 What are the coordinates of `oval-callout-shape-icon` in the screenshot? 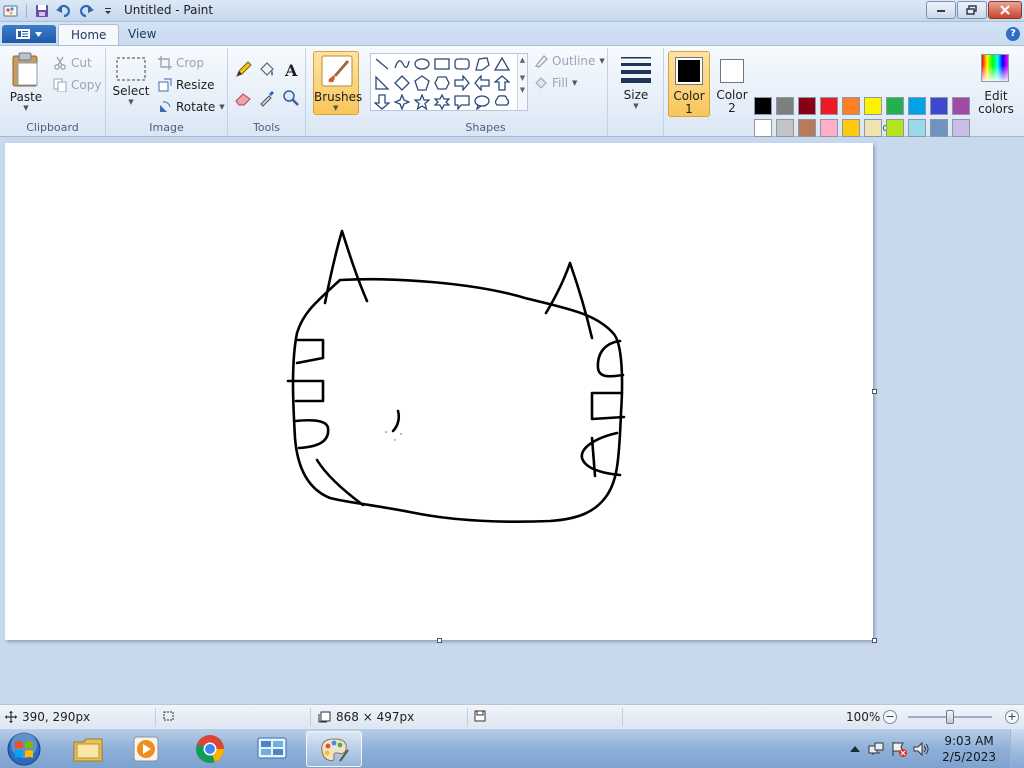 It's located at (482, 102).